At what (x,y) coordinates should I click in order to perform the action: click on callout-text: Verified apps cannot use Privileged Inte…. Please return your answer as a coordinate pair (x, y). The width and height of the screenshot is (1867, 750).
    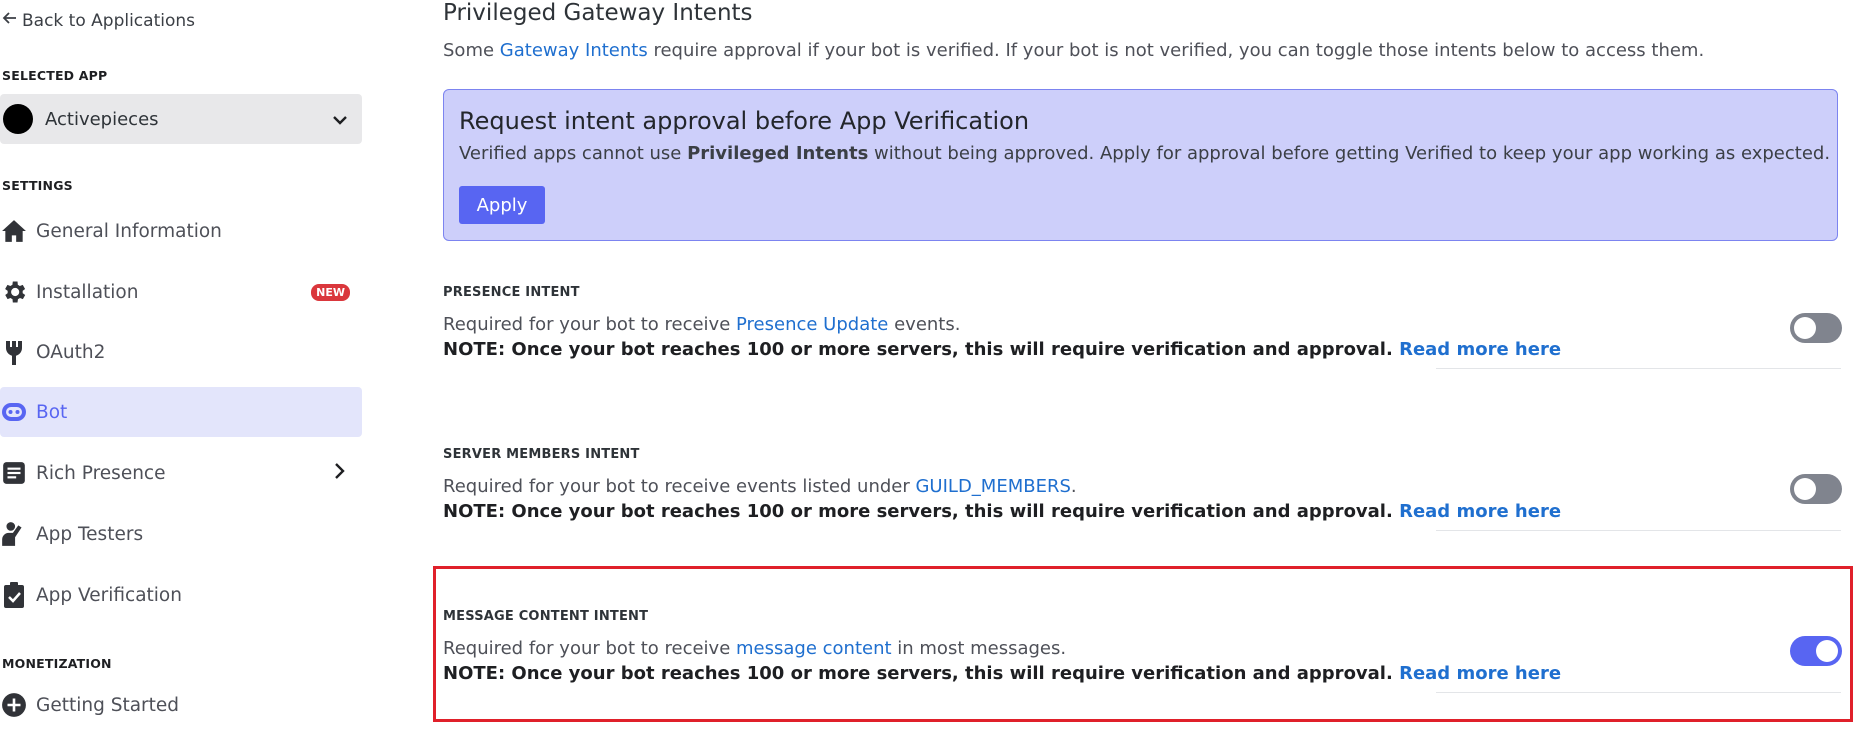
    Looking at the image, I should click on (1144, 153).